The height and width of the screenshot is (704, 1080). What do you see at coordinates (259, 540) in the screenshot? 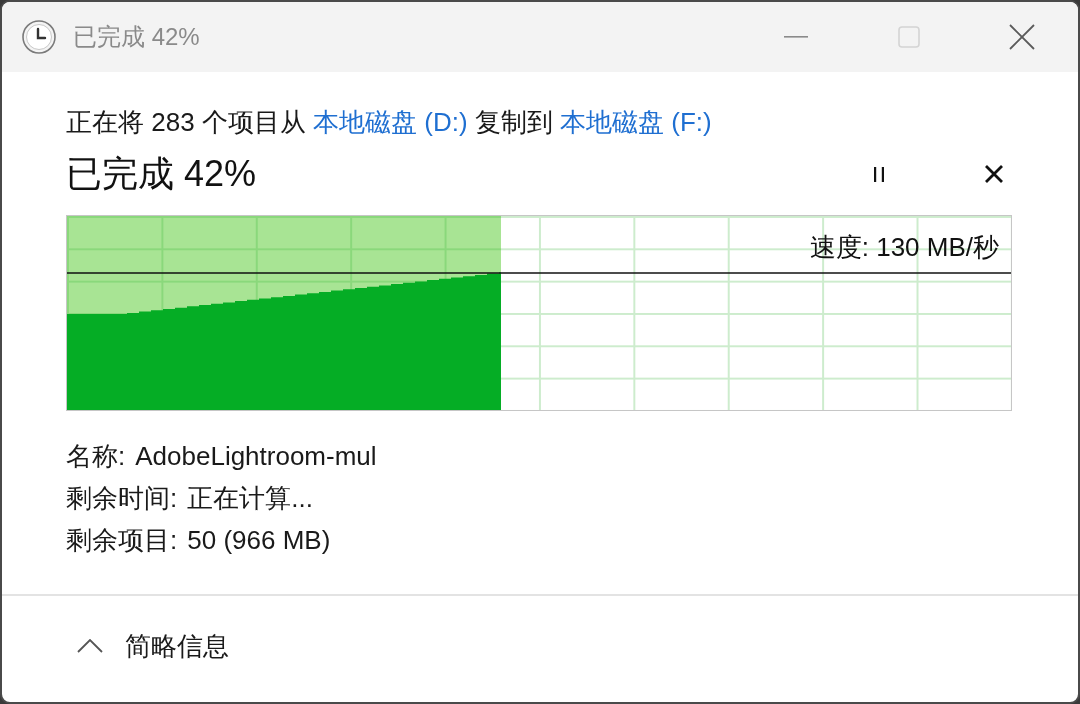
I see `detail-value: 50 (966 MB)` at bounding box center [259, 540].